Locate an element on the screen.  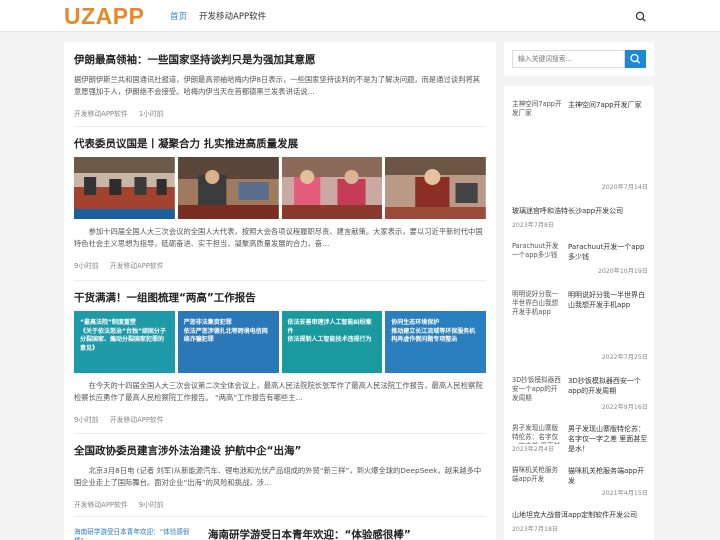
sidebar-item-image: 男子发现山寨版特伦苏：名字仅一字之差 里面甚至是水！ is located at coordinates (537, 434).